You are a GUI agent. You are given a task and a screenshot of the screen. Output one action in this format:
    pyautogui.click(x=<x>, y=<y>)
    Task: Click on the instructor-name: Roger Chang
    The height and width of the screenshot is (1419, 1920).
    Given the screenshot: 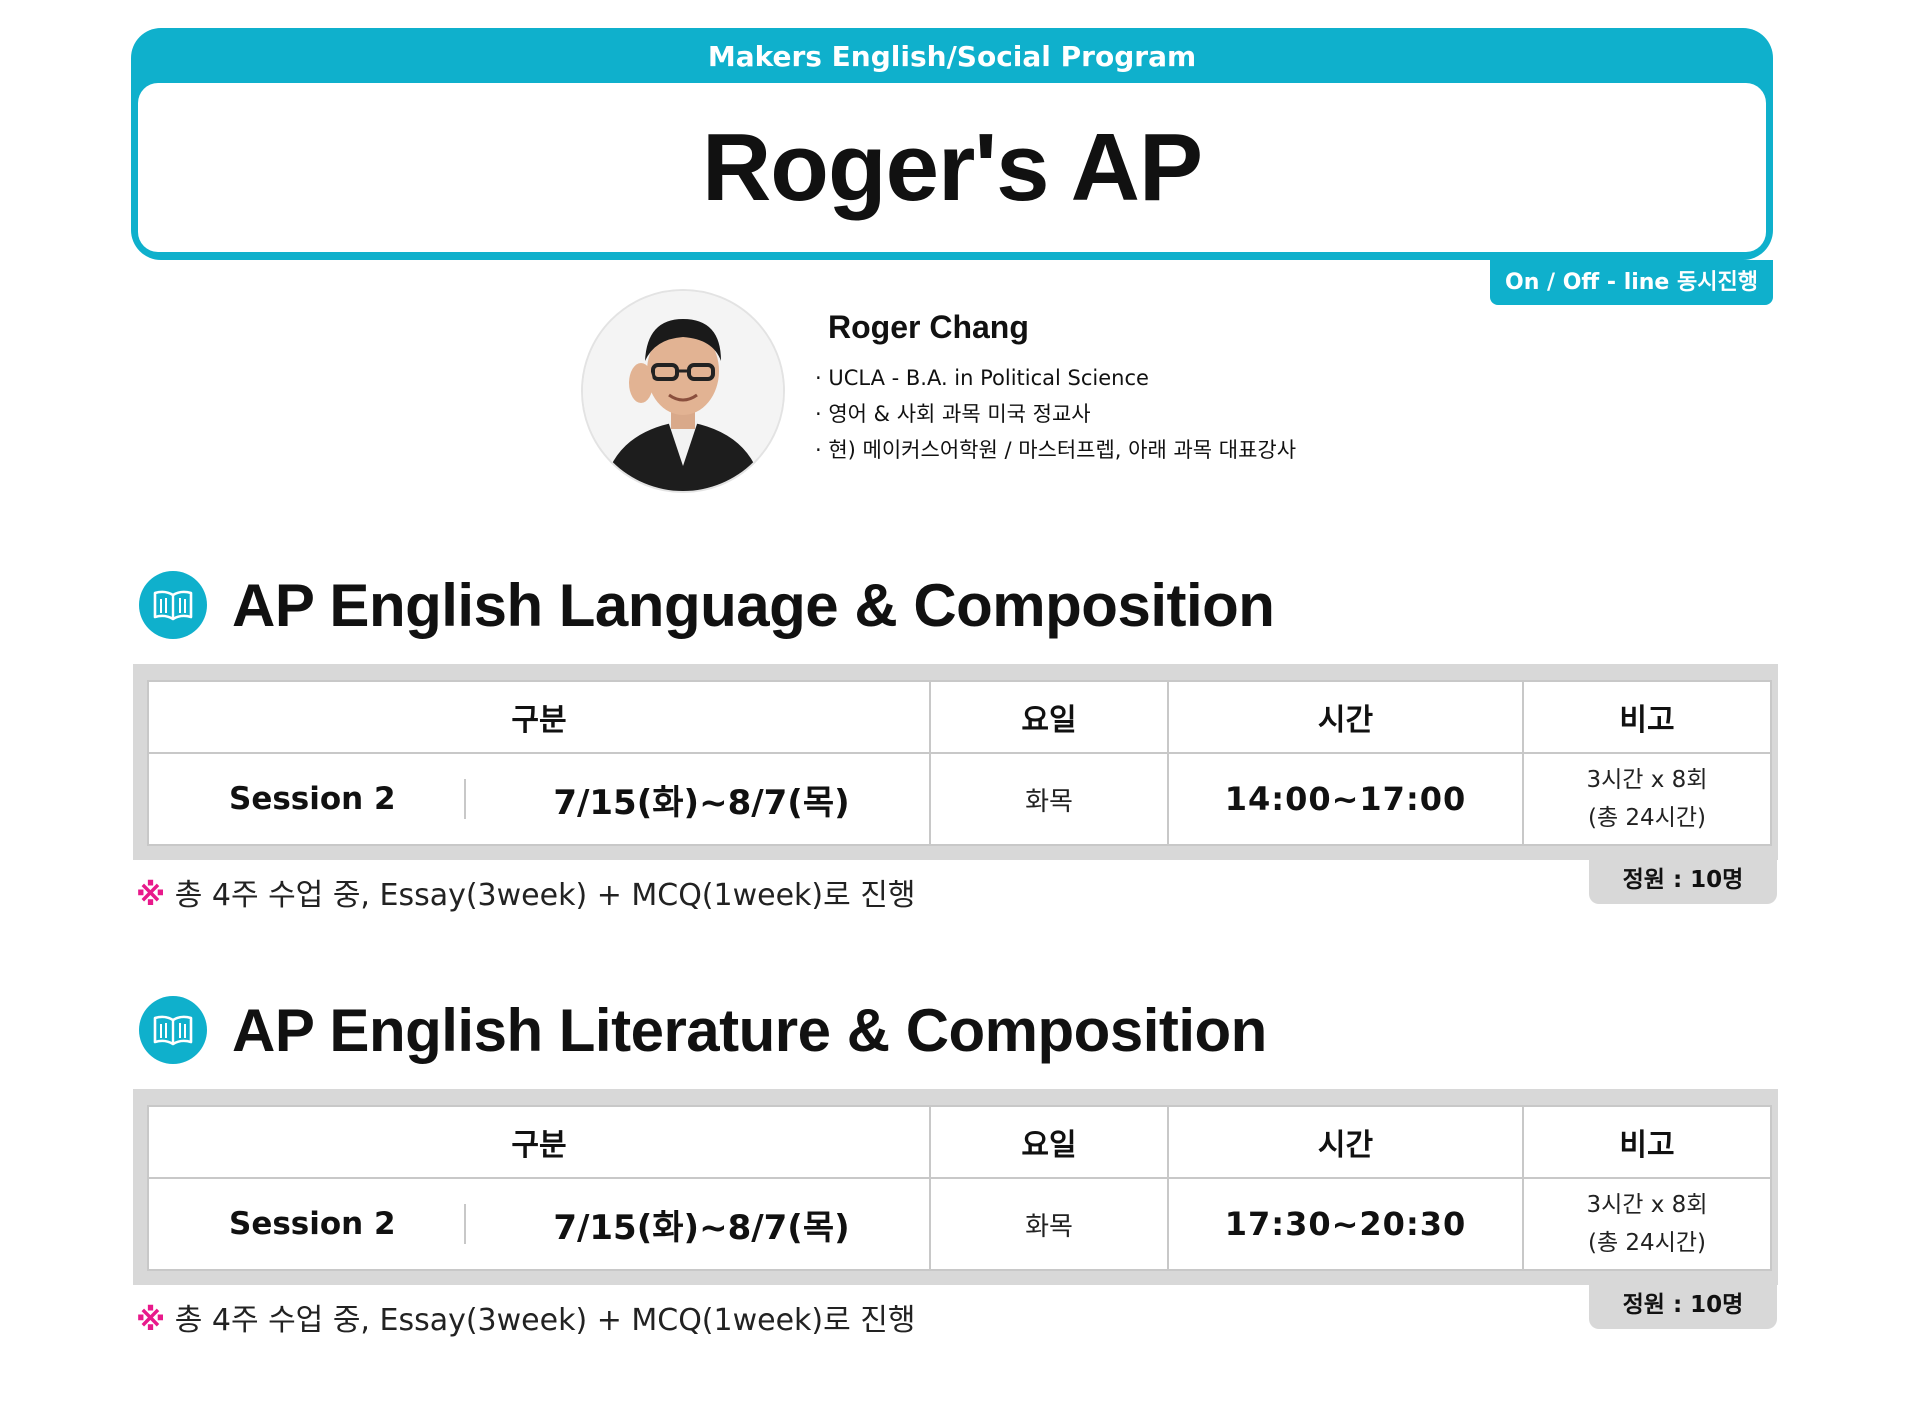 What is the action you would take?
    pyautogui.click(x=928, y=327)
    